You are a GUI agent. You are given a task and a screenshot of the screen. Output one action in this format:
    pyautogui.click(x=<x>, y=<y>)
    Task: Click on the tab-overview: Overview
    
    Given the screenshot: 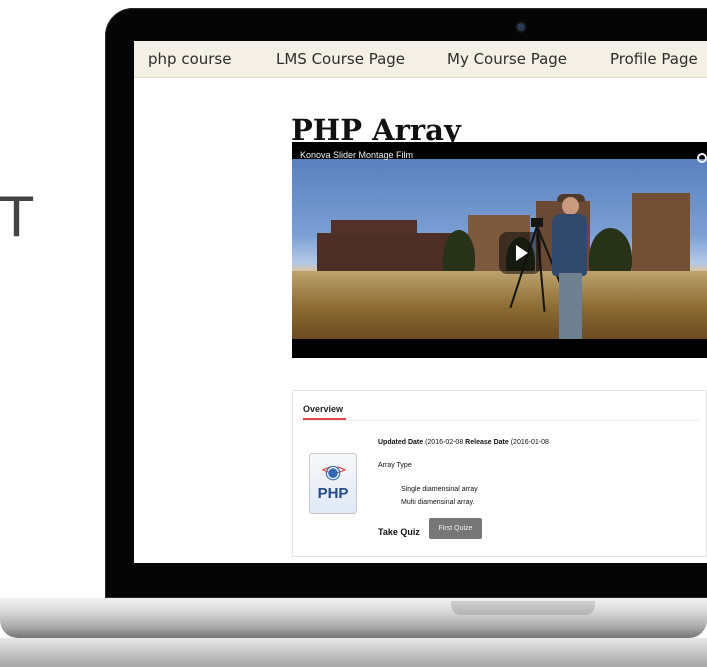 What is the action you would take?
    pyautogui.click(x=323, y=409)
    